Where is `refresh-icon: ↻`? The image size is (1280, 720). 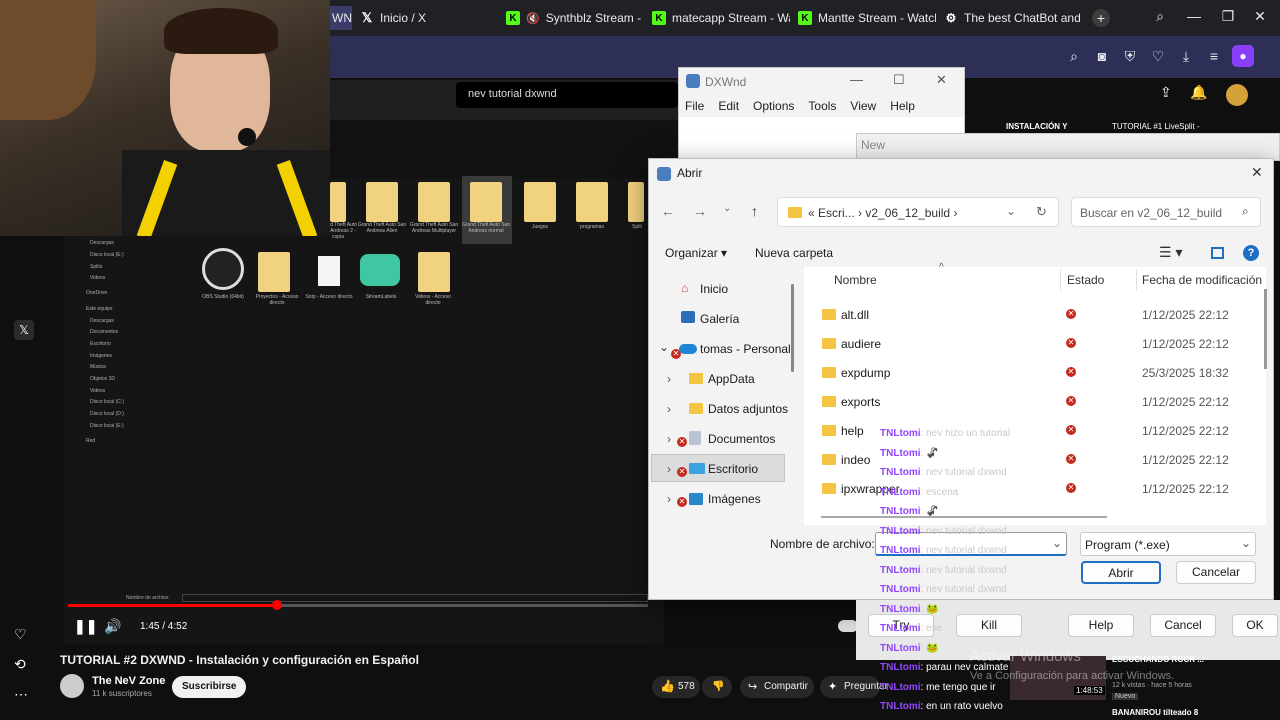
refresh-icon: ↻ is located at coordinates (1041, 212).